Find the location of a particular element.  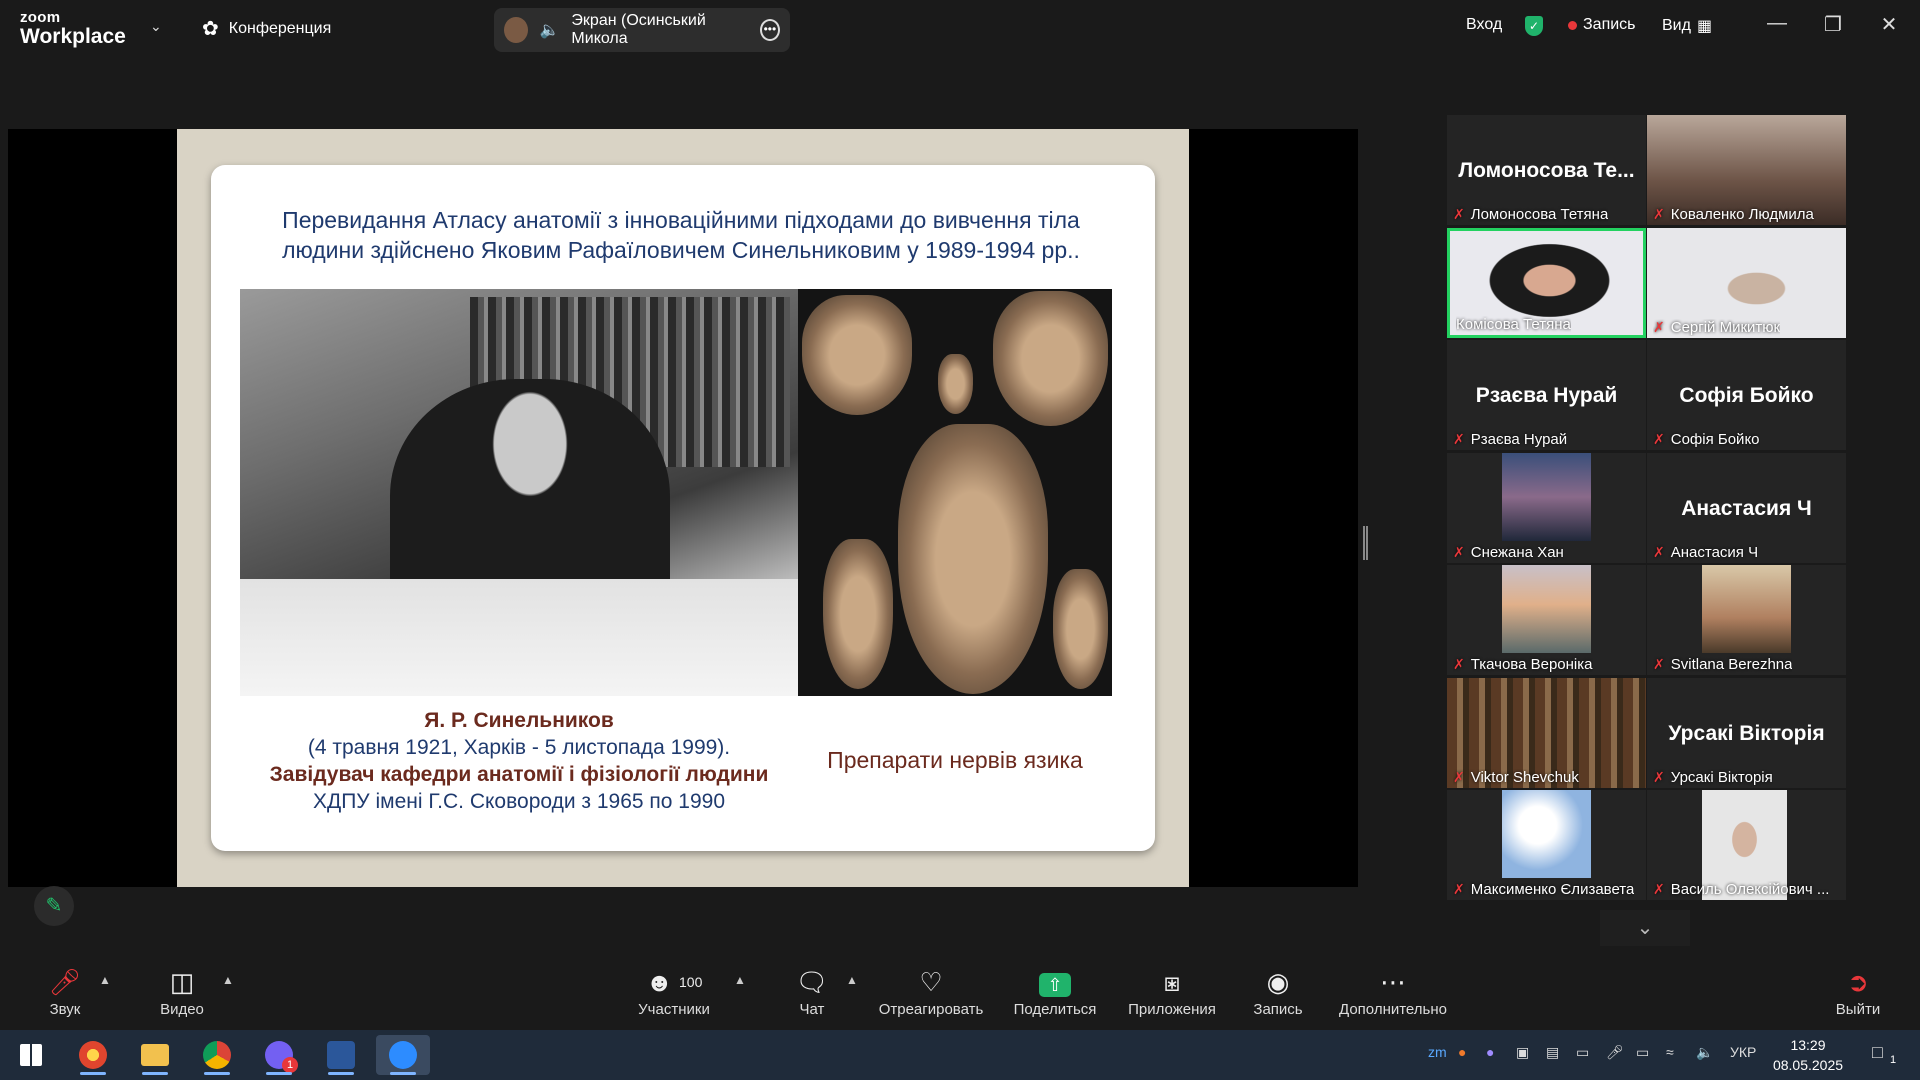

participant-tile: ✗ Ткачова Вероніка is located at coordinates (1546, 620).